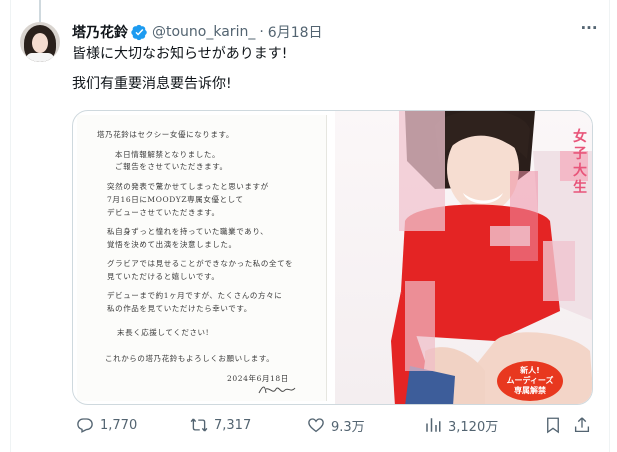 This screenshot has height=452, width=617. Describe the element at coordinates (172, 244) in the screenshot. I see `letter-line: 覚悟を決めて出演を決意しました。` at that location.